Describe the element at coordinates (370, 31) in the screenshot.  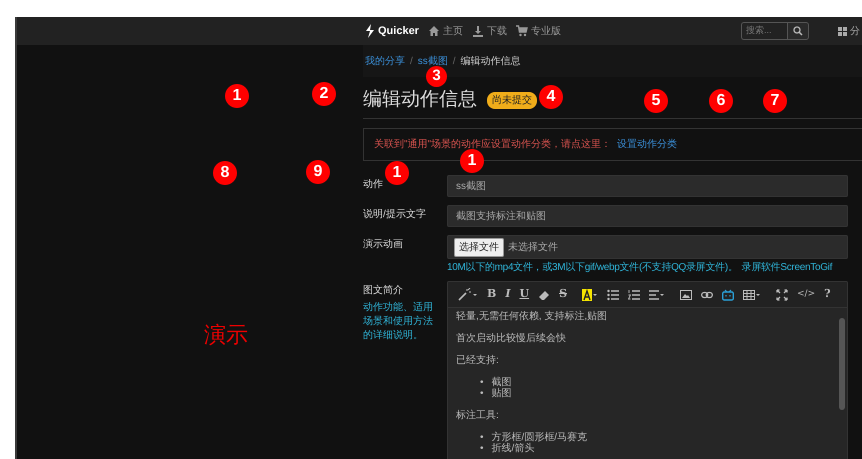
I see `bolt-logo-icon` at that location.